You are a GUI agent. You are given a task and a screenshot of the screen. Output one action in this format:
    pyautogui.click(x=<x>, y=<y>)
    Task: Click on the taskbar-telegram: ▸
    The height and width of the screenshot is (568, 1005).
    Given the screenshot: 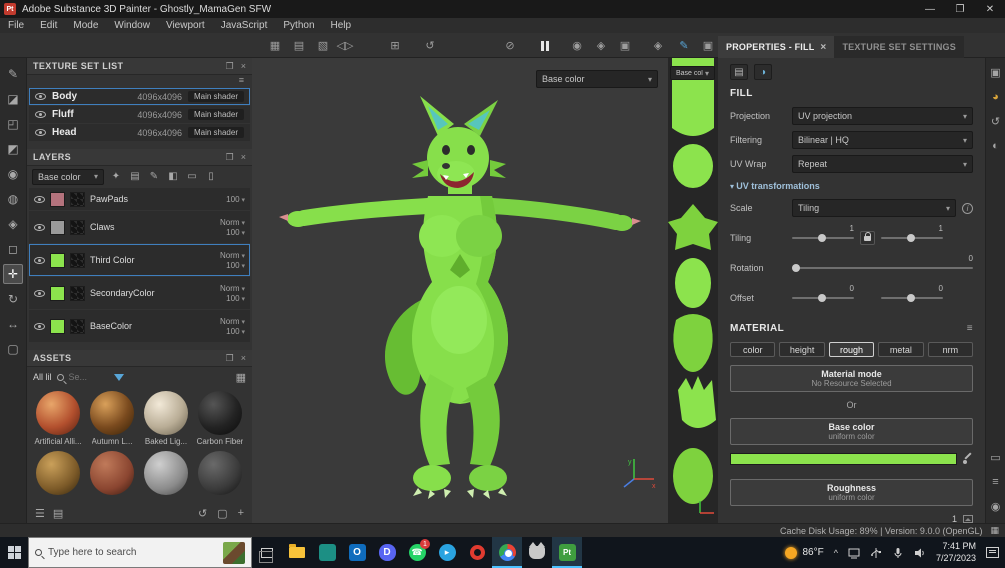 What is the action you would take?
    pyautogui.click(x=447, y=552)
    